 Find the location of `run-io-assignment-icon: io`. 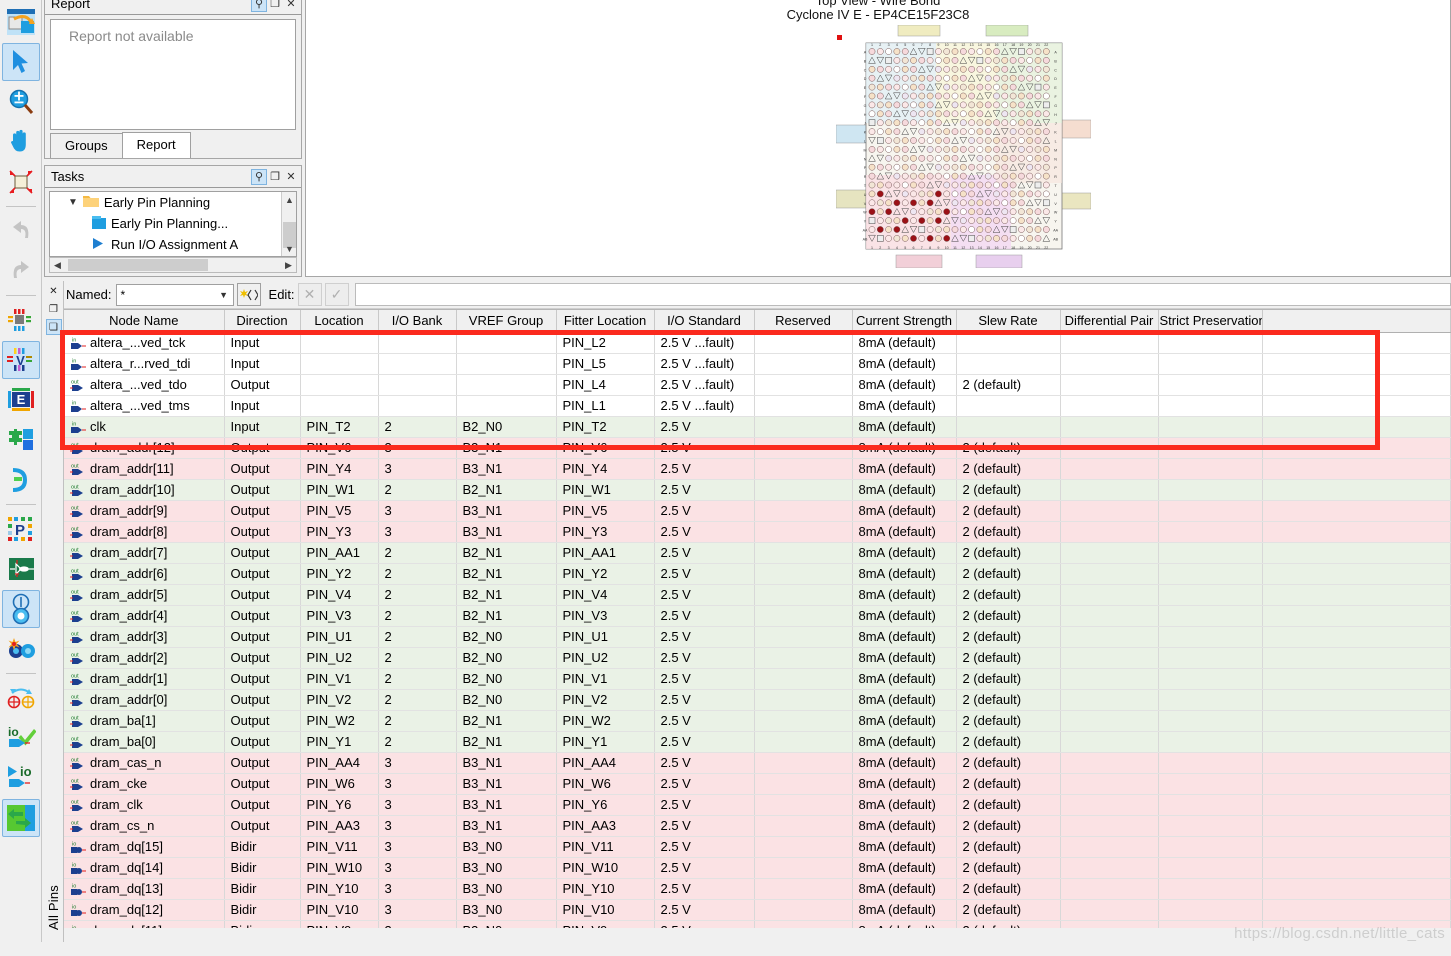

run-io-assignment-icon: io is located at coordinates (21, 778).